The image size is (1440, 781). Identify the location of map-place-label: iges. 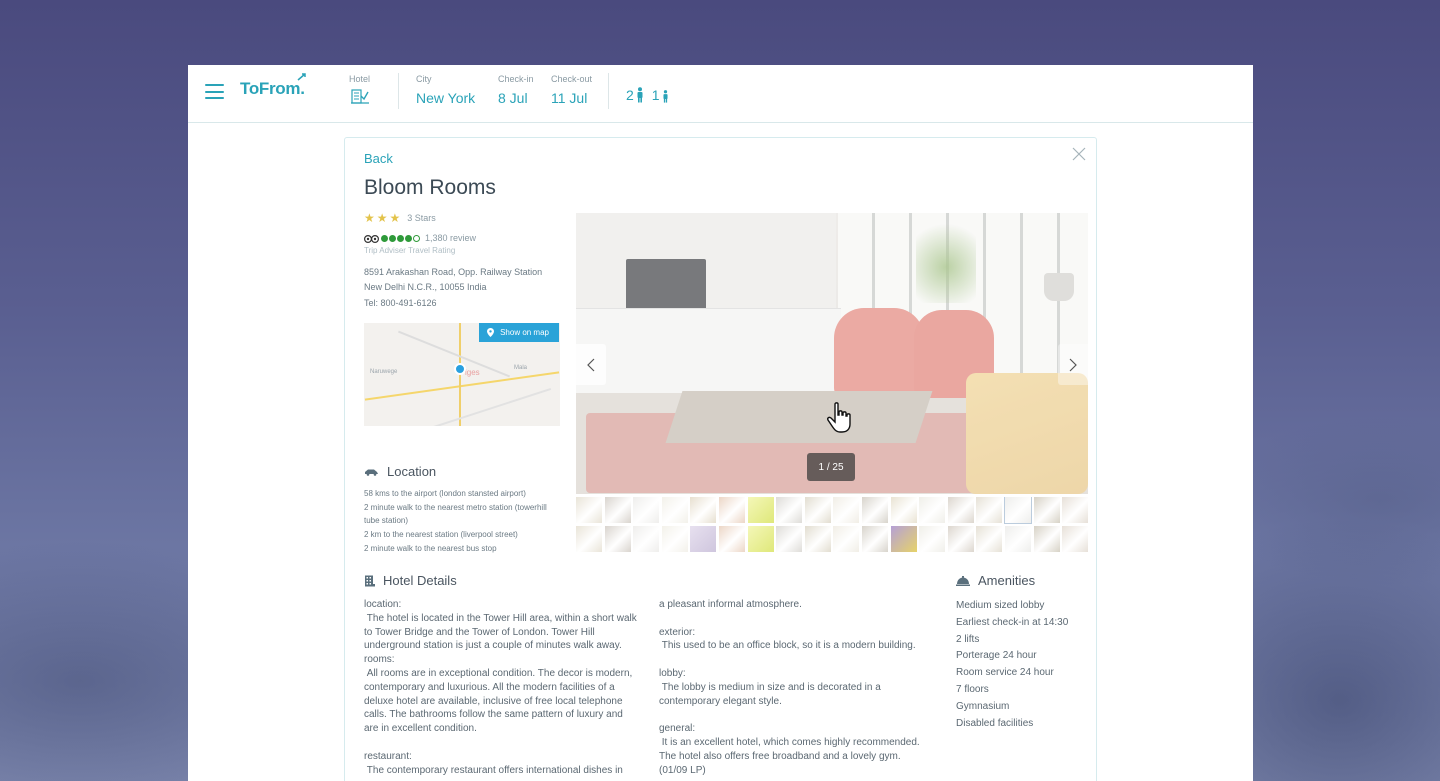
(472, 372).